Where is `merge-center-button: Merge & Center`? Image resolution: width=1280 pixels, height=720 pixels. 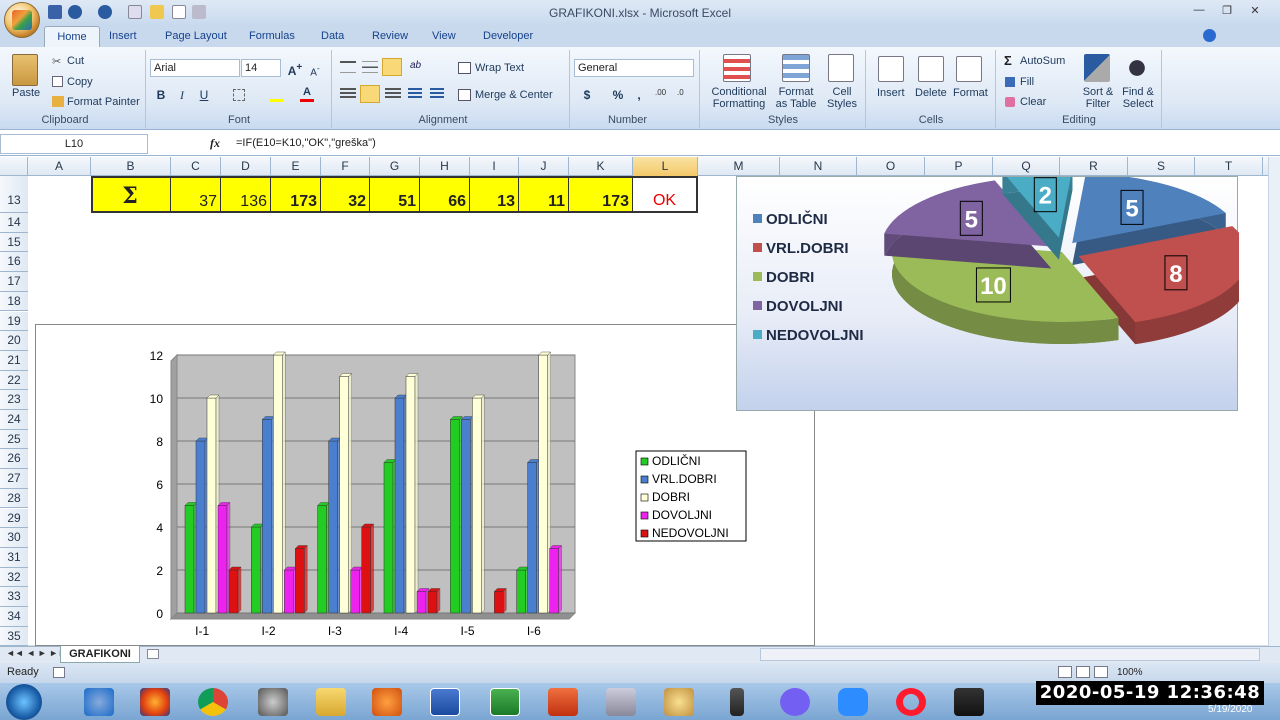
merge-center-button: Merge & Center is located at coordinates (514, 95).